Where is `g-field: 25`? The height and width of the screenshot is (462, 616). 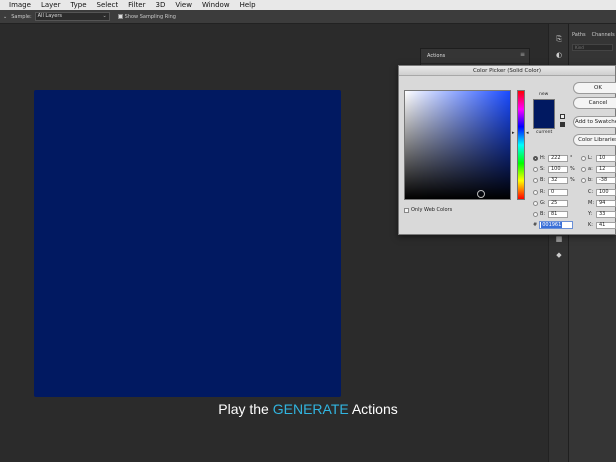
g-field: 25 is located at coordinates (558, 203).